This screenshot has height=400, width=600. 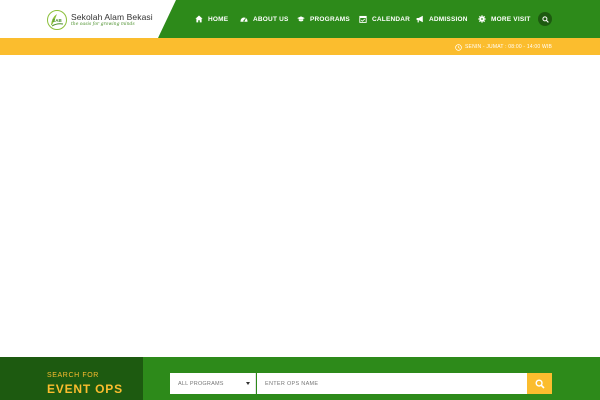 I want to click on logo-mark-text: SAB, so click(x=57, y=20).